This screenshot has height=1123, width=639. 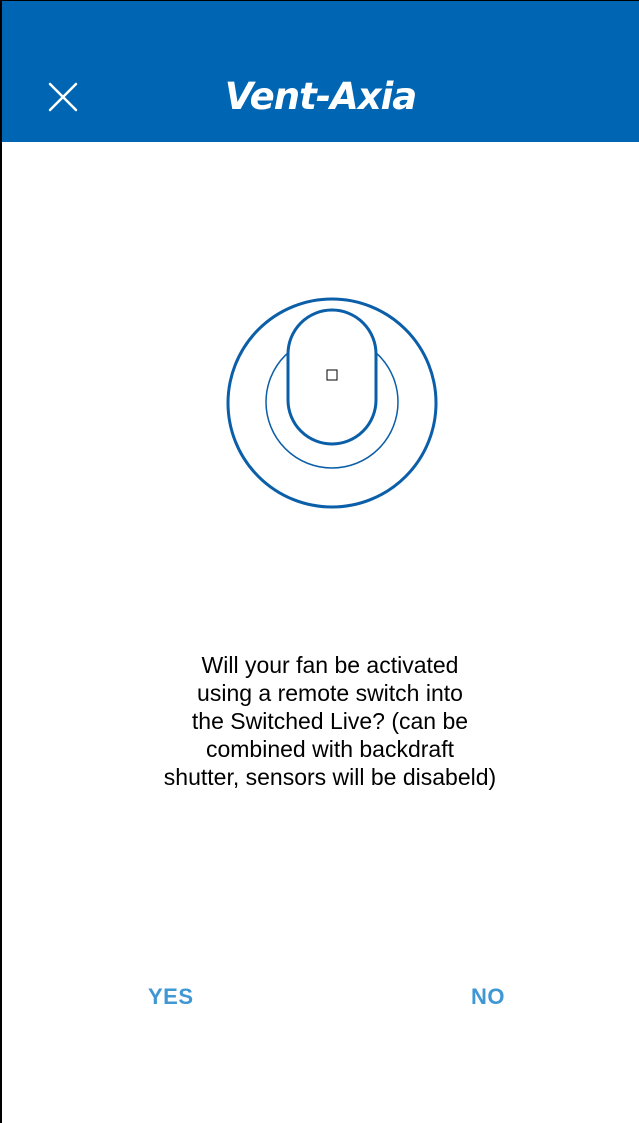 What do you see at coordinates (332, 403) in the screenshot?
I see `fan-device-icon` at bounding box center [332, 403].